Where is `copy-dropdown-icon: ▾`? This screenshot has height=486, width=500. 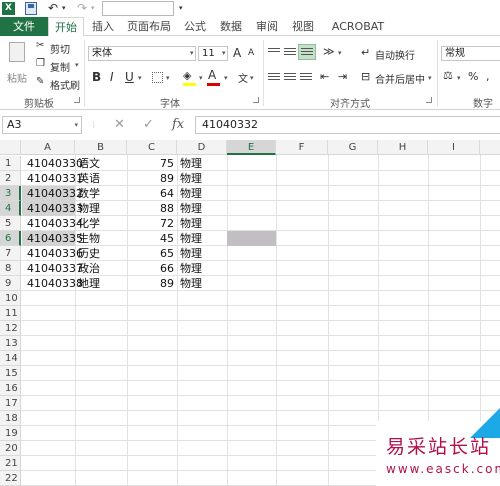
copy-dropdown-icon: ▾ is located at coordinates (77, 65).